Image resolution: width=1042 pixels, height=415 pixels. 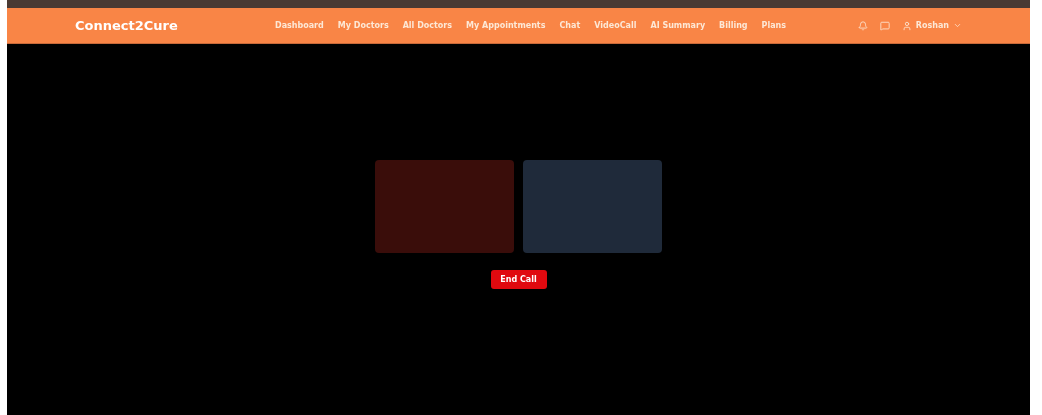 I want to click on bell-icon, so click(x=862, y=25).